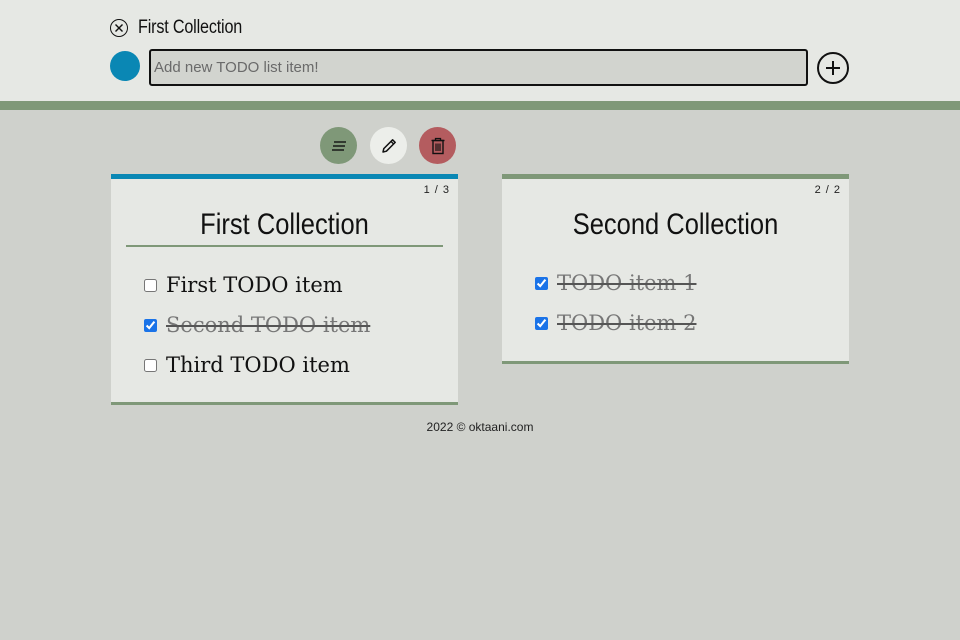 Image resolution: width=960 pixels, height=640 pixels. Describe the element at coordinates (480, 105) in the screenshot. I see `top-bar-divider` at that location.